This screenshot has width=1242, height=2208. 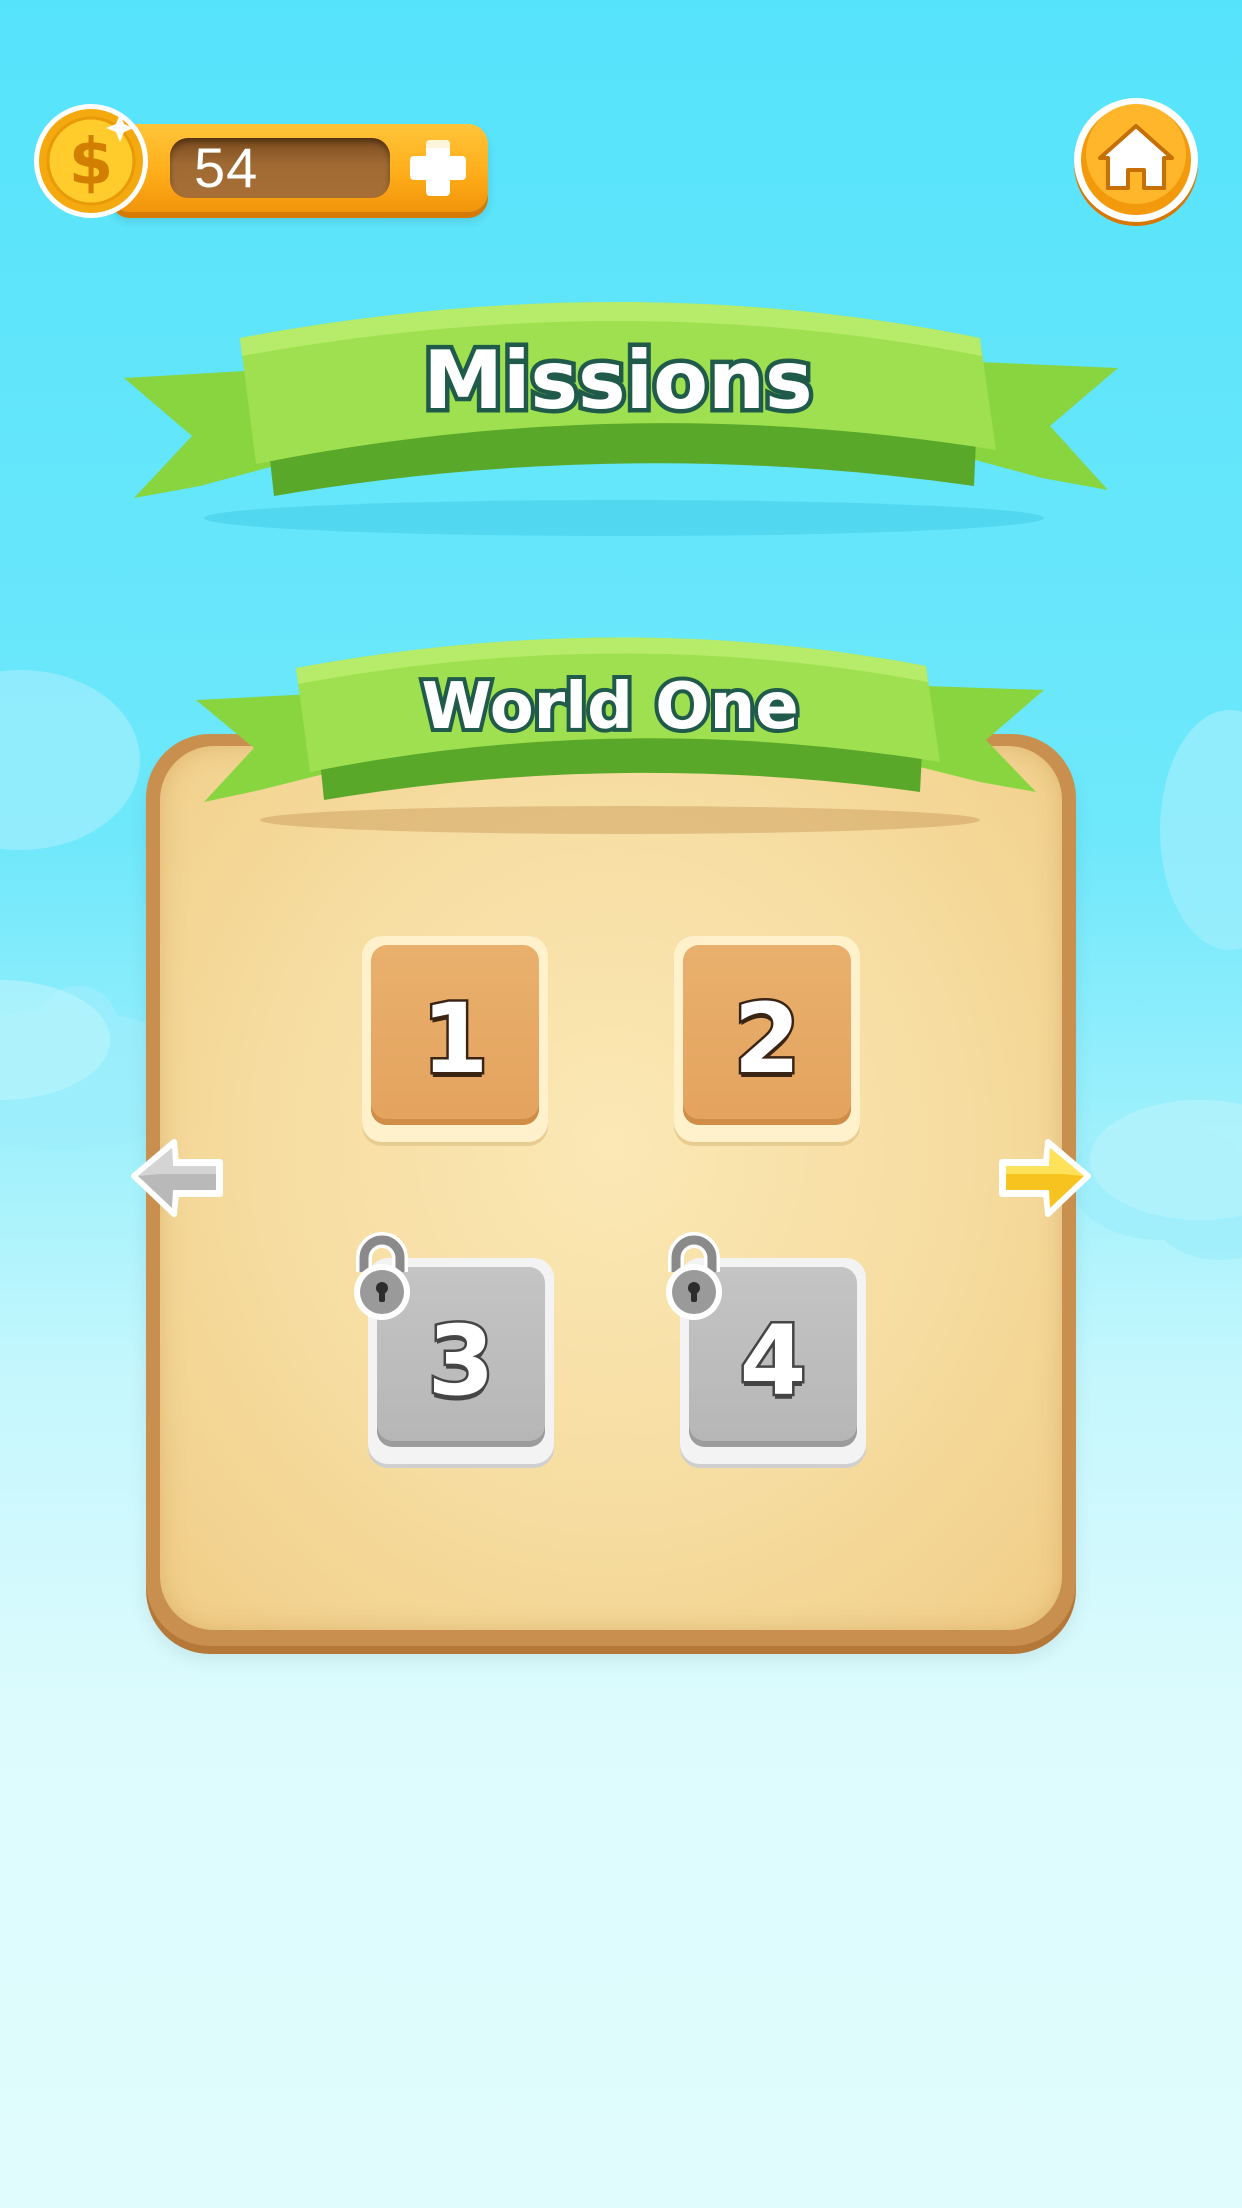 I want to click on arrow-right-icon, so click(x=1044, y=1178).